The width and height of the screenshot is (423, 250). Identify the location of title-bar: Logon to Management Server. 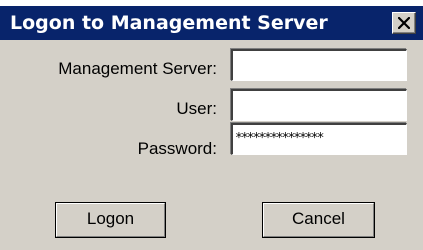
(211, 23).